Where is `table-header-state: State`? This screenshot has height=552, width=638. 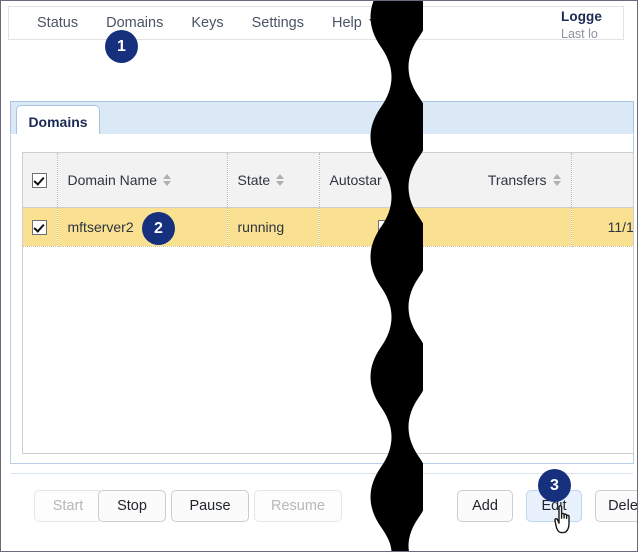
table-header-state: State is located at coordinates (273, 180).